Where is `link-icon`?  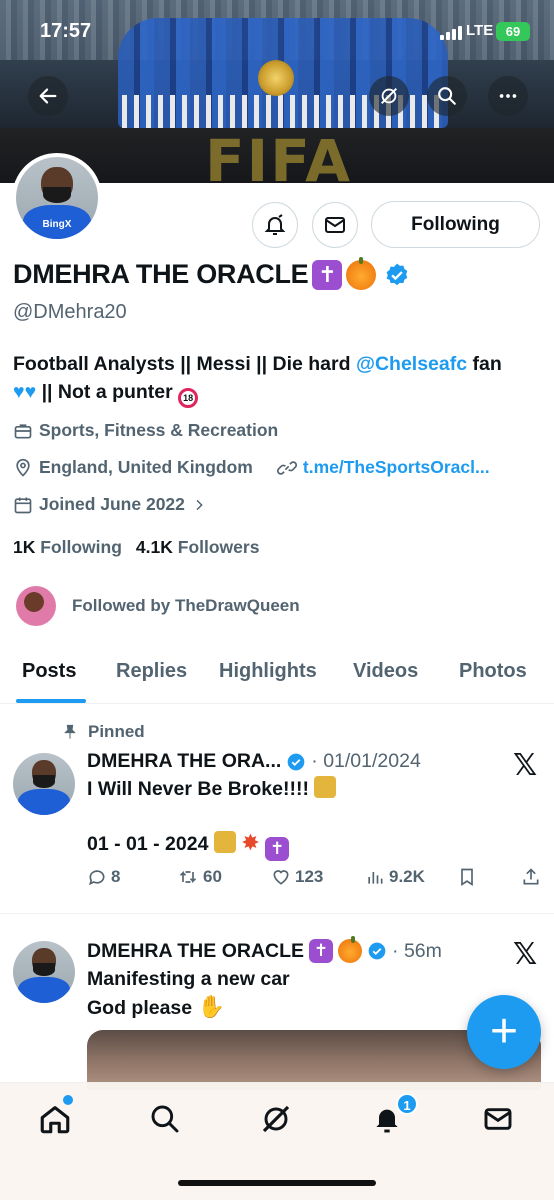 link-icon is located at coordinates (286, 467).